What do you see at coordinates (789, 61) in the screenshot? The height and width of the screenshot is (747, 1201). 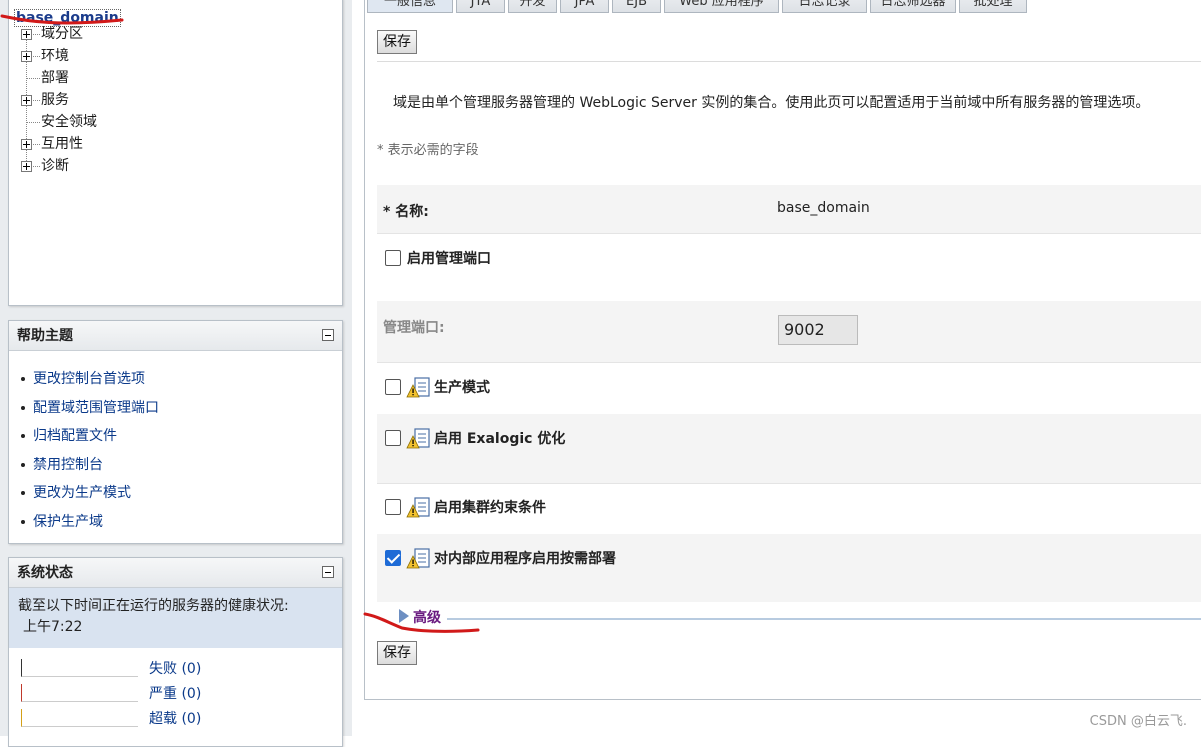 I see `divider` at bounding box center [789, 61].